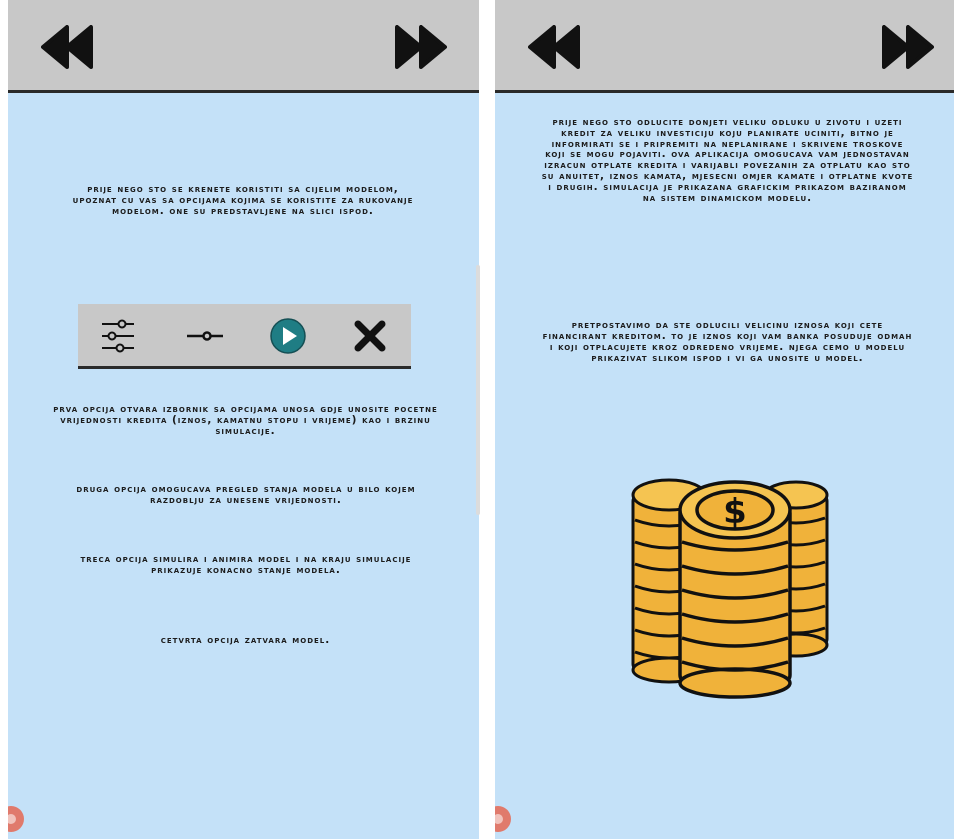 The width and height of the screenshot is (955, 839). I want to click on close-icon, so click(370, 336).